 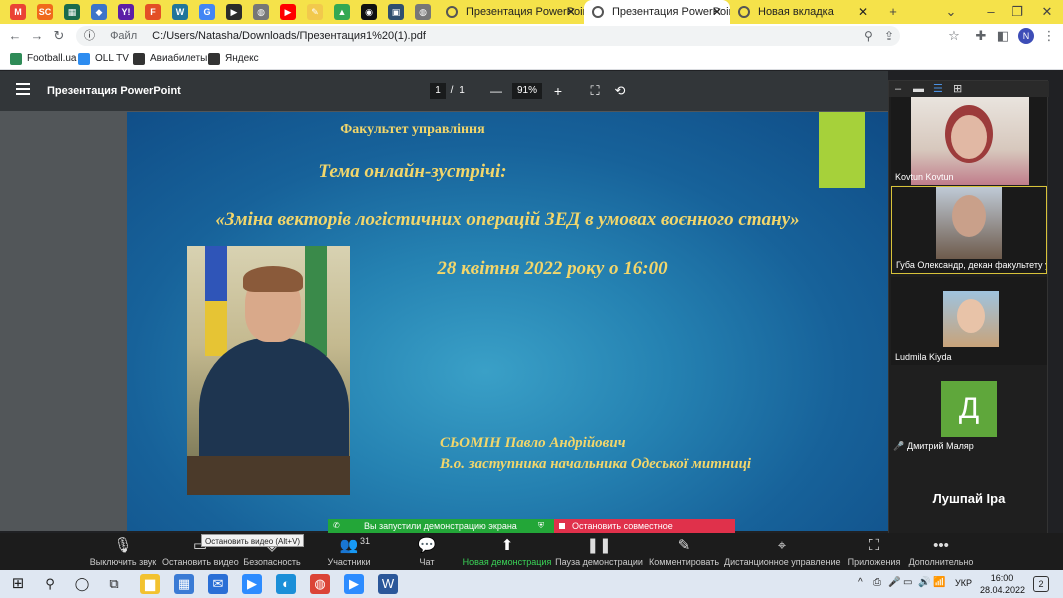 What do you see at coordinates (207, 12) in the screenshot?
I see `google-icon: G` at bounding box center [207, 12].